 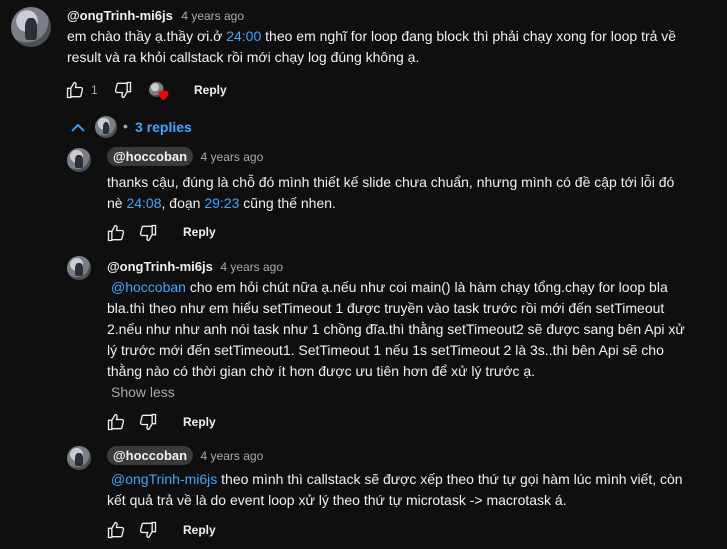 I want to click on mention-link: @hoccoban, so click(x=148, y=287).